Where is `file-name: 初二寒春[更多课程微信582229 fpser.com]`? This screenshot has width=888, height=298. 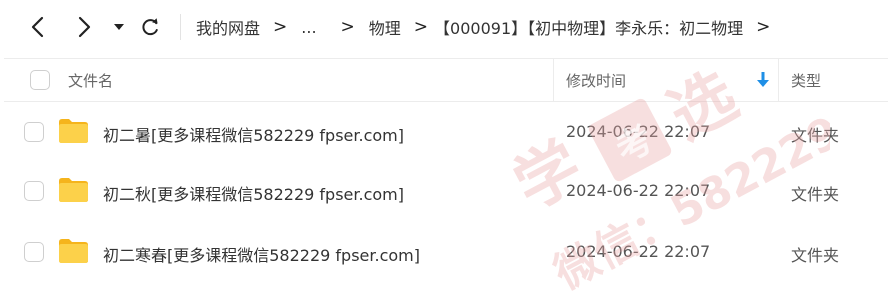 file-name: 初二寒春[更多课程微信582229 fpser.com] is located at coordinates (261, 254).